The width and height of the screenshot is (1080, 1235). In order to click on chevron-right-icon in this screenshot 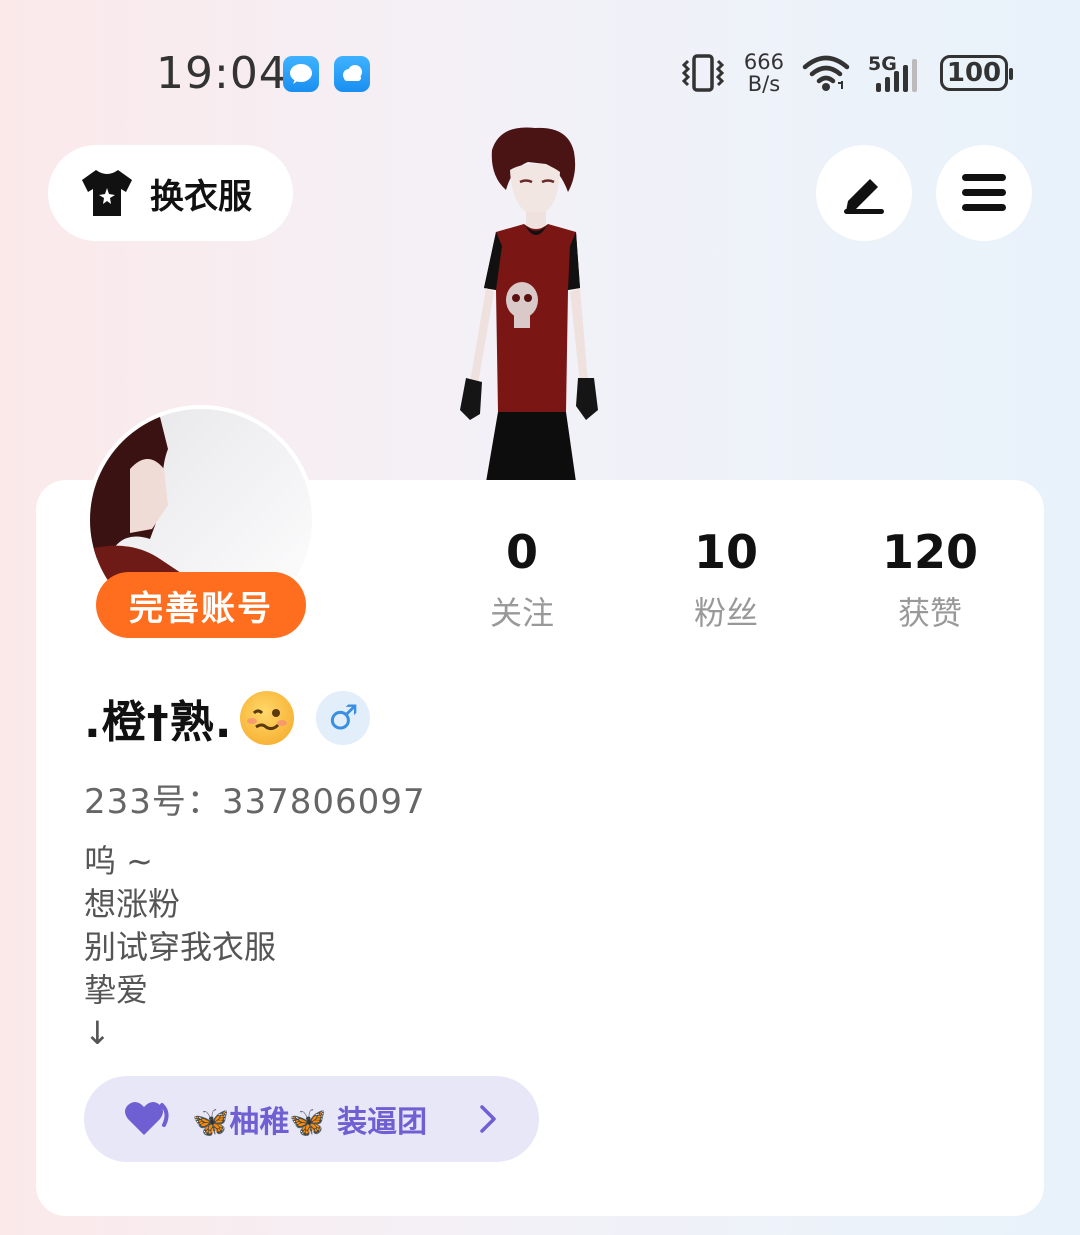, I will do `click(488, 1119)`.